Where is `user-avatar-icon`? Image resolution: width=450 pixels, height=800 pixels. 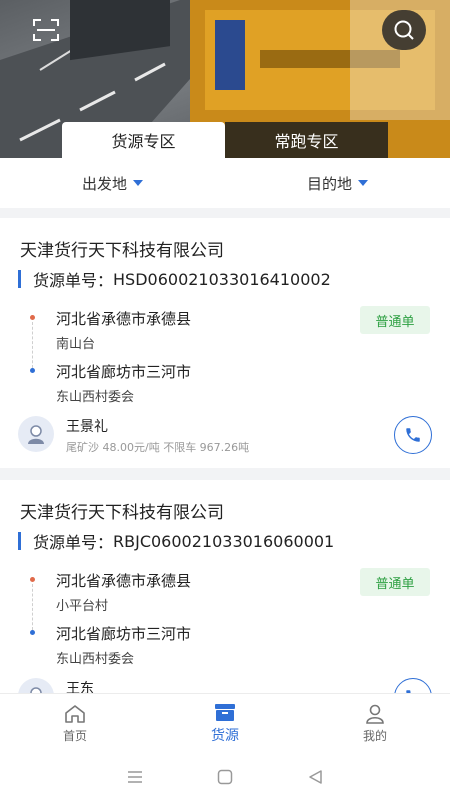 user-avatar-icon is located at coordinates (36, 434).